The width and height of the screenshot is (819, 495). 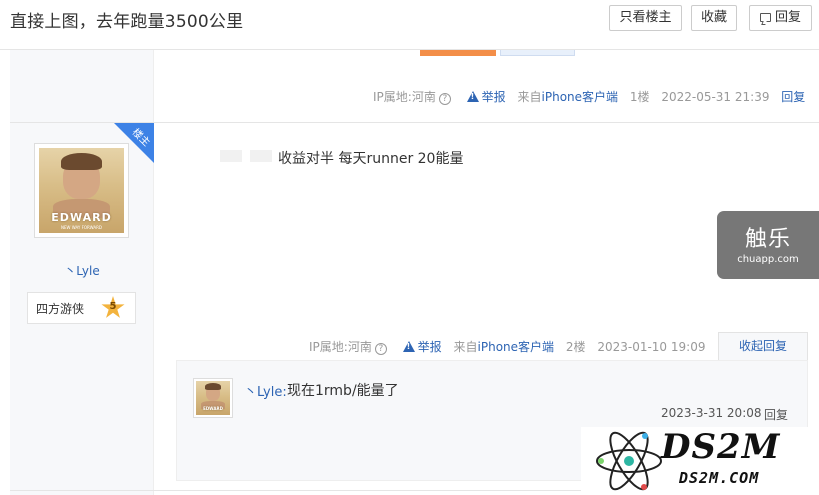 I want to click on level-title: 四方游侠, so click(x=60, y=309).